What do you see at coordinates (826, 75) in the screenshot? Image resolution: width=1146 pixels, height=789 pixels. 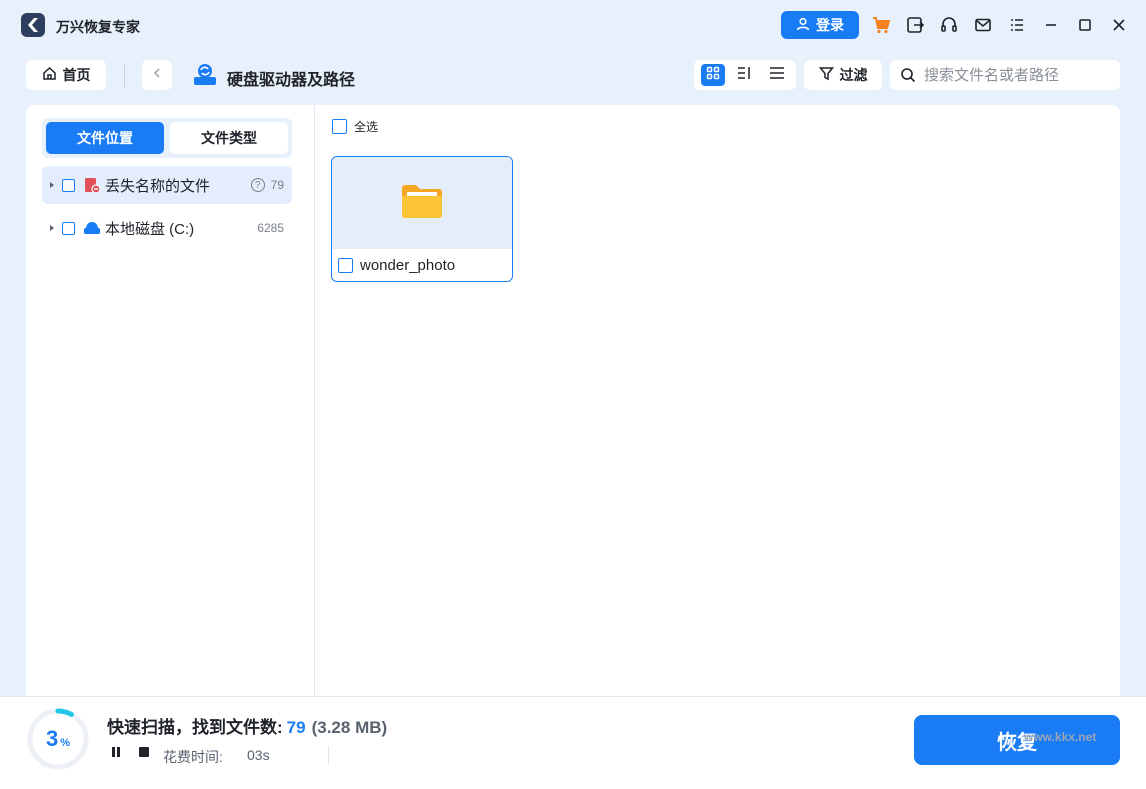 I see `filter-icon` at bounding box center [826, 75].